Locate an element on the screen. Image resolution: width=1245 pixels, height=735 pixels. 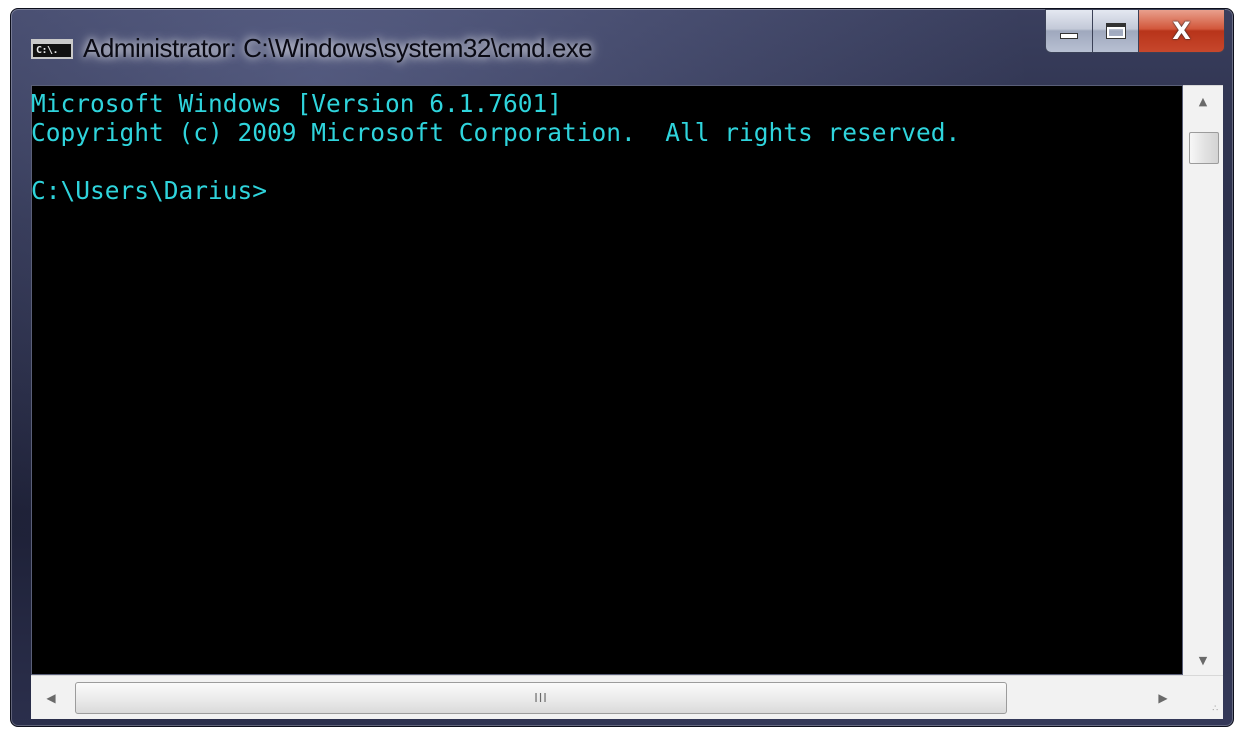
console-line-version: Microsoft Windows [Version 6.1.7601] is located at coordinates (297, 103).